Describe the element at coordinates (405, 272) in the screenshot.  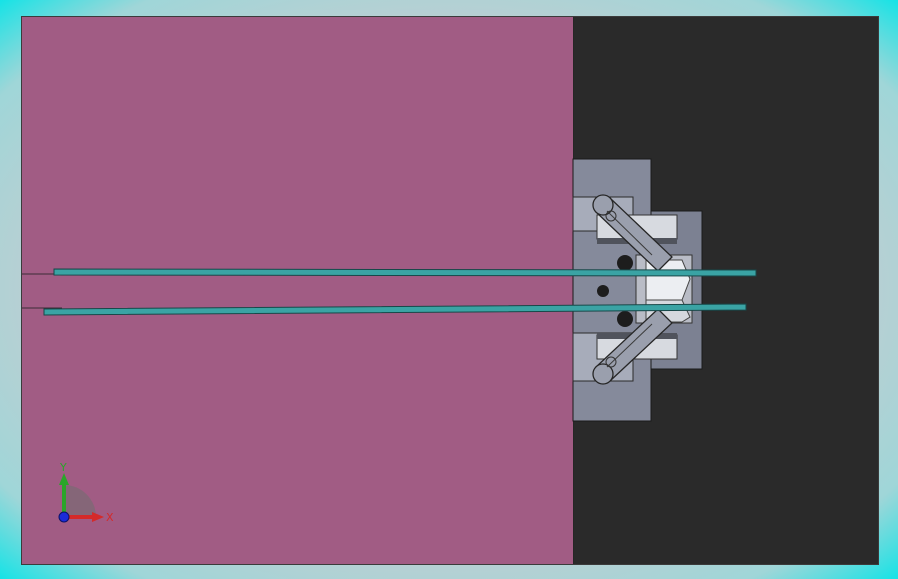
I see `upper-rod` at that location.